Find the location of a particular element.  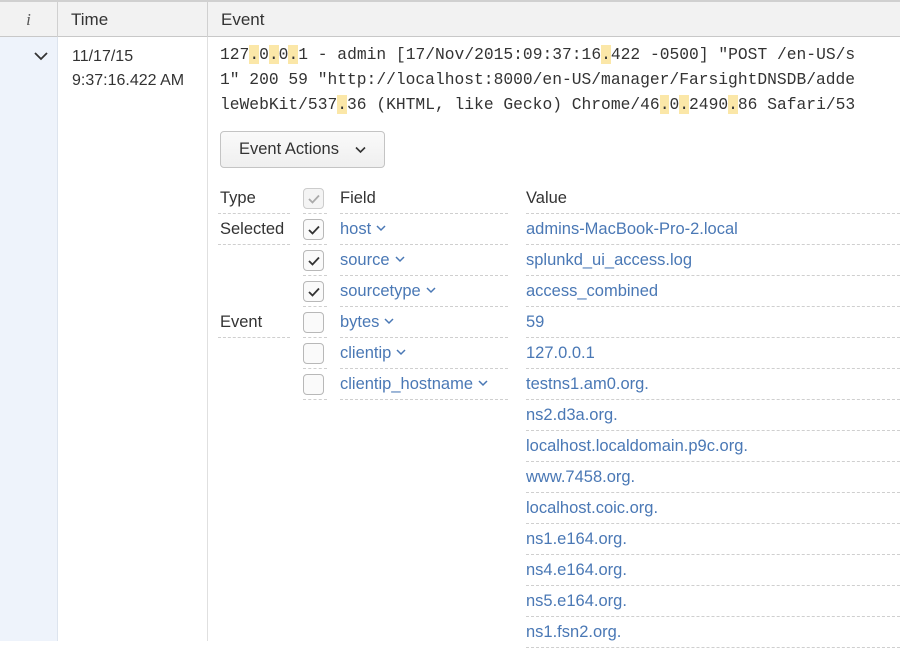

field-value-link: ns5.e164.org. is located at coordinates (576, 601).